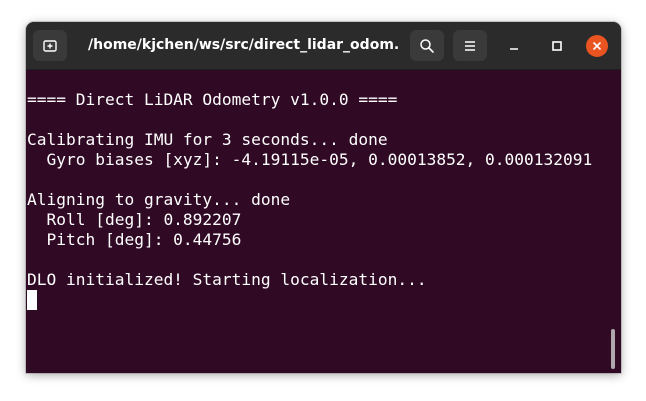 The height and width of the screenshot is (401, 646). I want to click on scrollbar-thumb, so click(613, 349).